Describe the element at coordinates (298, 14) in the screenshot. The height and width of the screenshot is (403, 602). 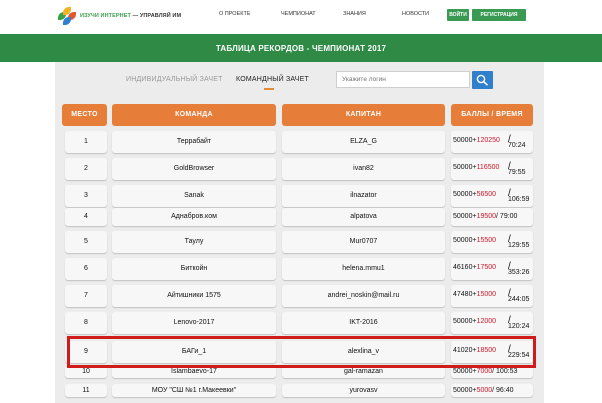
I see `nav-championship: ЧЕМПИОНАТ` at that location.